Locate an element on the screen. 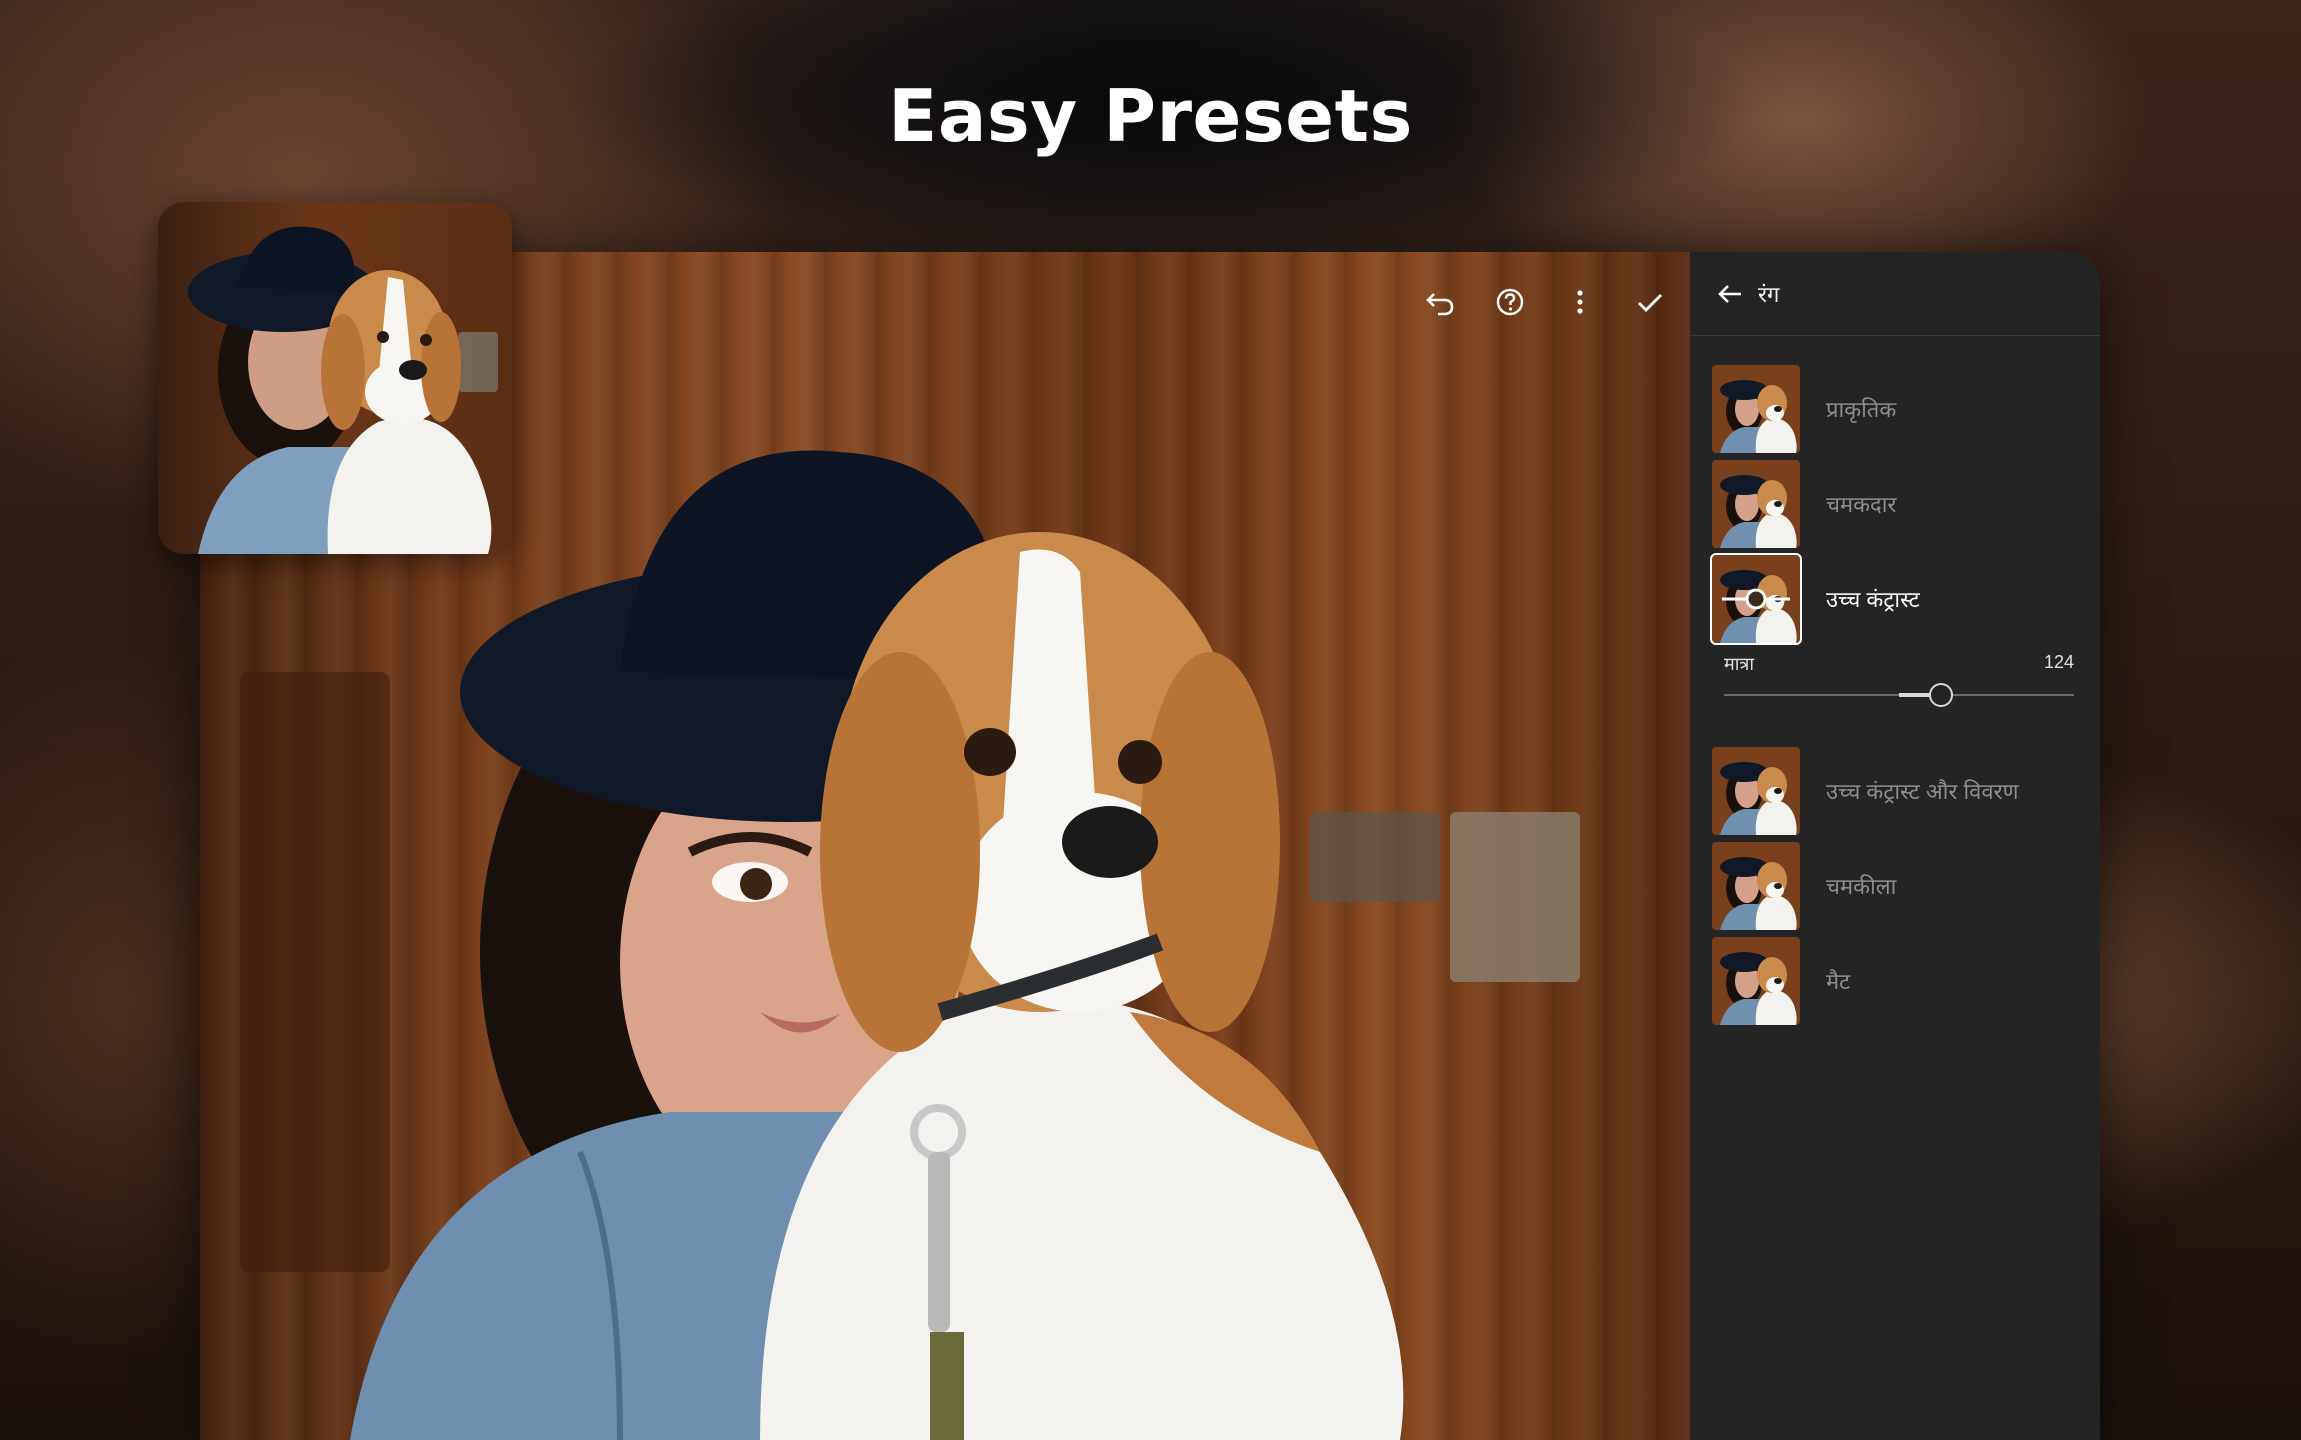 Image resolution: width=2301 pixels, height=1440 pixels. preset-item: उच्च कंट्रास्ट और विवरण is located at coordinates (1902, 791).